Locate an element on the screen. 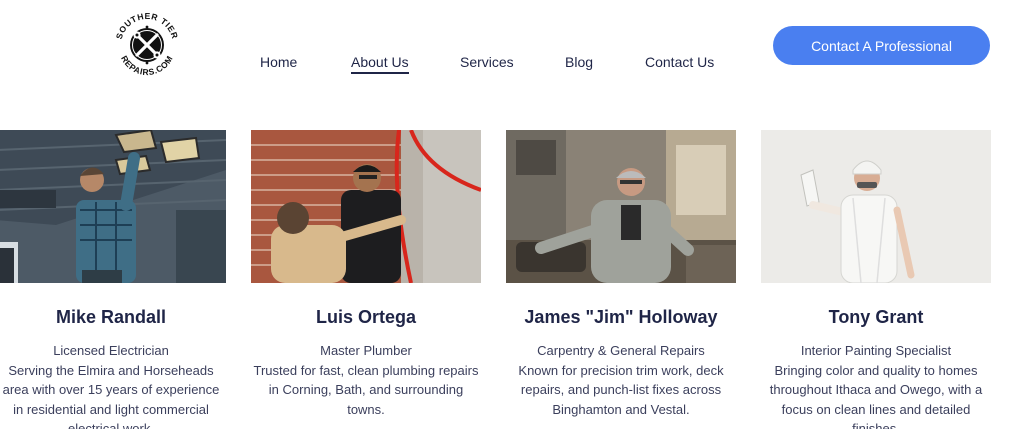  member-name: Tony Grant is located at coordinates (876, 317).